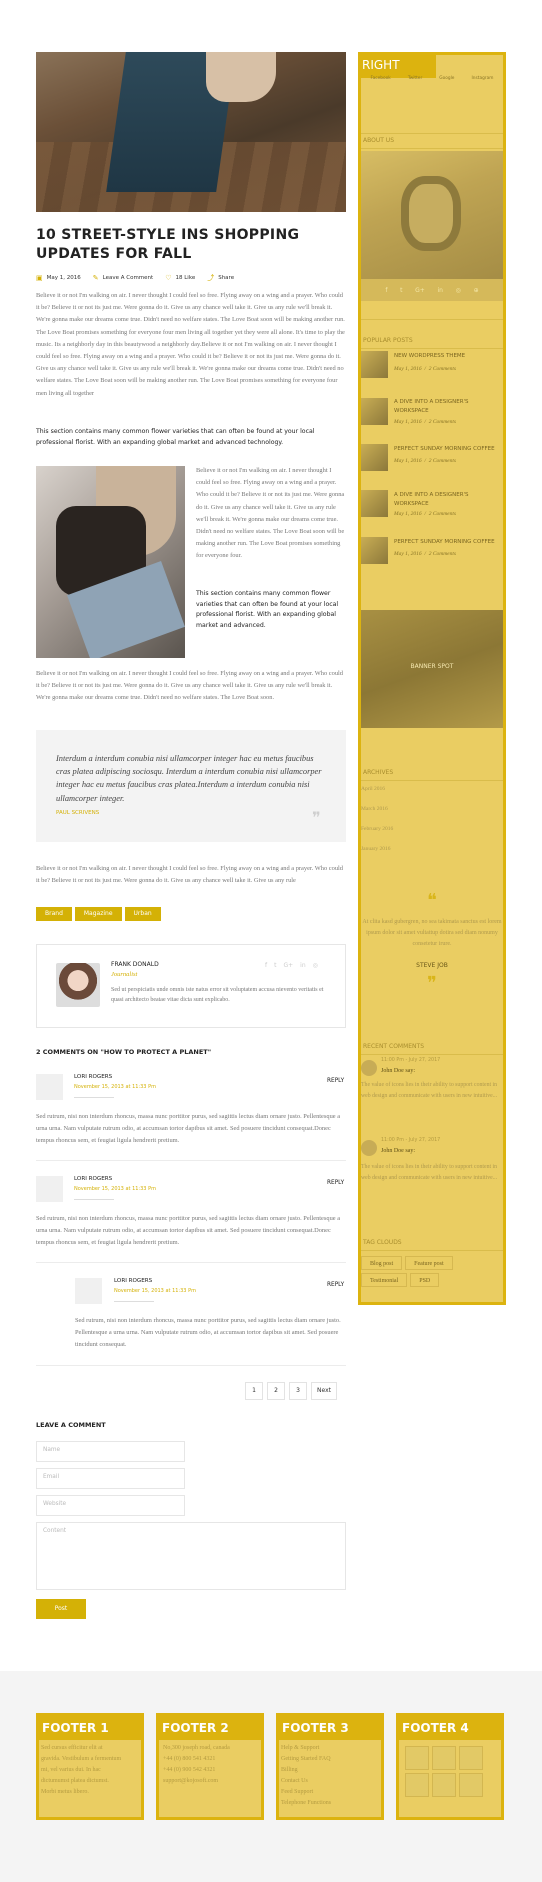  What do you see at coordinates (110, 1478) in the screenshot?
I see `email-field: Email` at bounding box center [110, 1478].